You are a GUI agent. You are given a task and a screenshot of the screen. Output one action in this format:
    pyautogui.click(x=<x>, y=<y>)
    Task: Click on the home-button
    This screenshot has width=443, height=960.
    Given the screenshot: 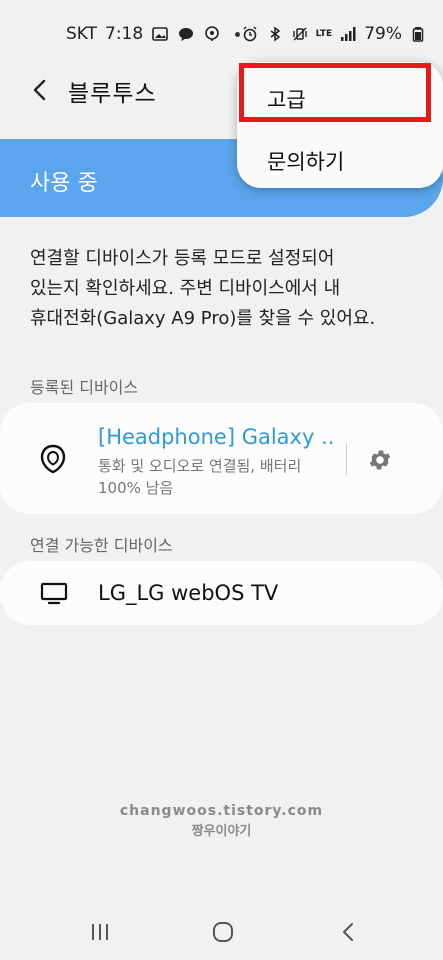 What is the action you would take?
    pyautogui.click(x=223, y=932)
    